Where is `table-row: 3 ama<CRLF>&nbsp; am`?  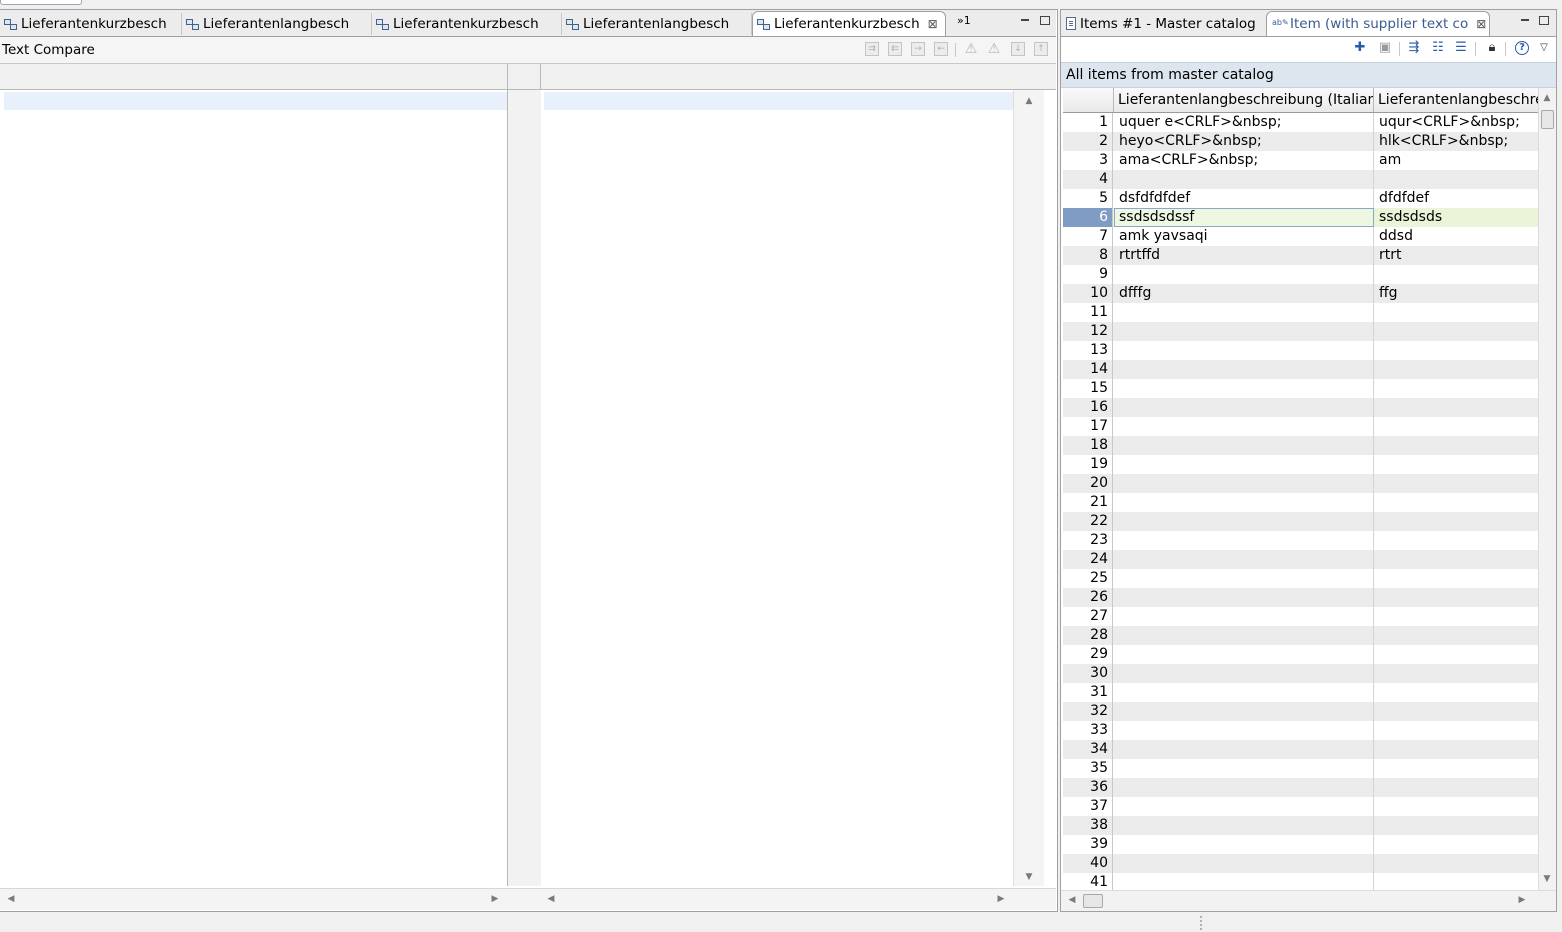
table-row: 3 ama<CRLF>&nbsp; am is located at coordinates (1300, 160).